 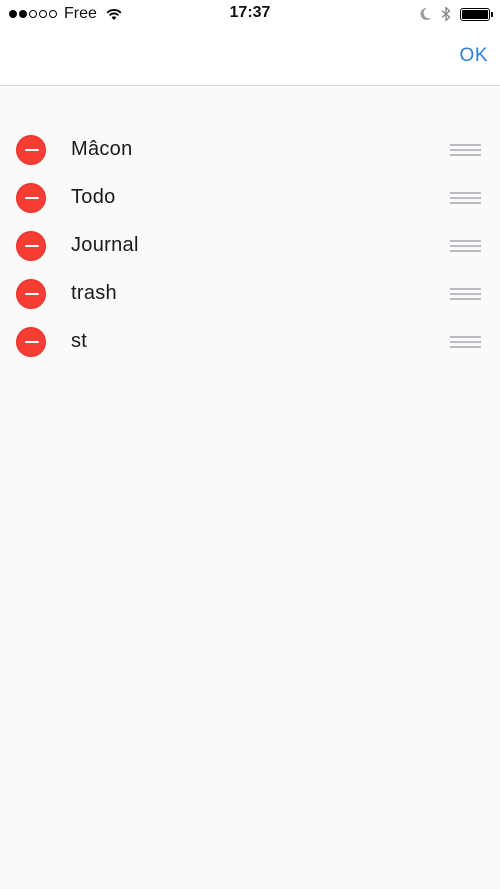 I want to click on list-item: st, so click(x=250, y=342).